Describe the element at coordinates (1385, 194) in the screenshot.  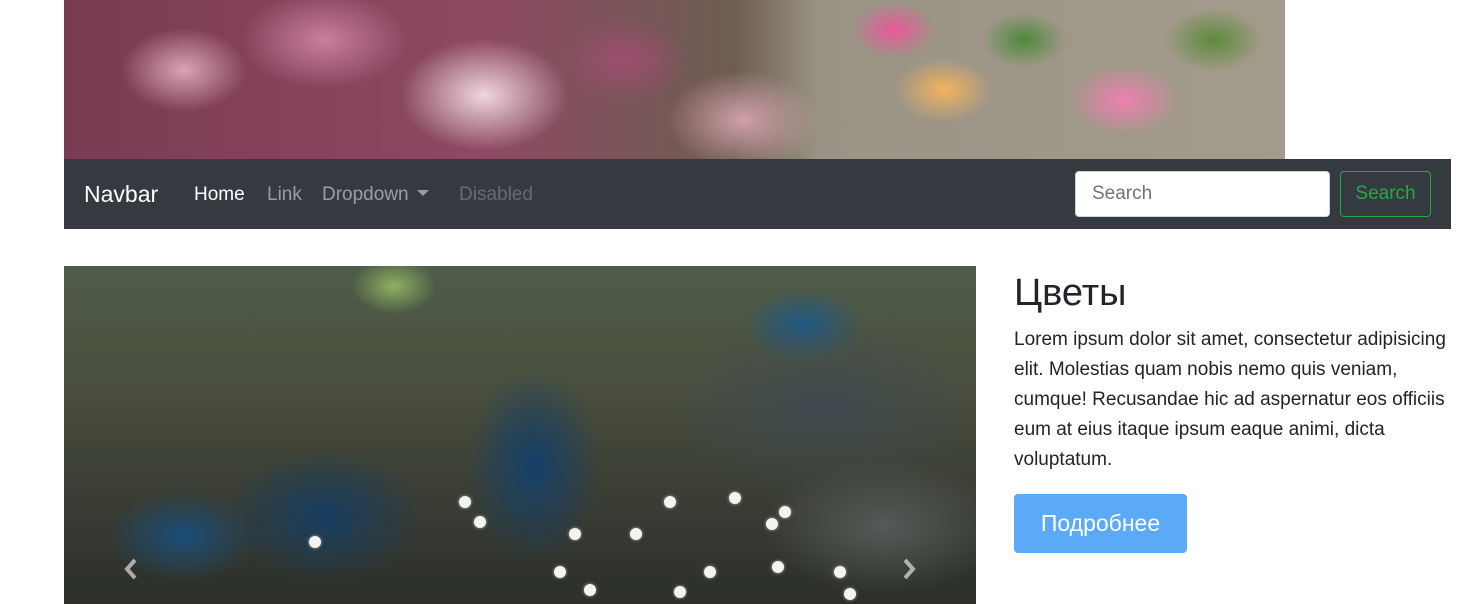
I see `search-button: Search` at that location.